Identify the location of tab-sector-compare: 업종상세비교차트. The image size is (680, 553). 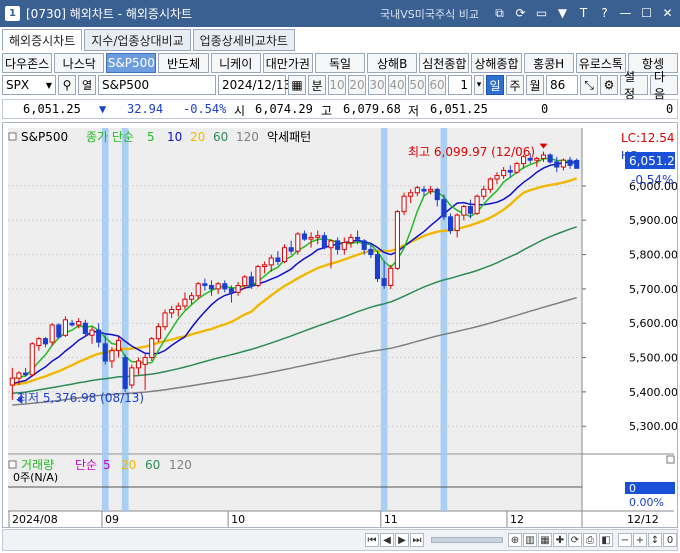
(243, 40).